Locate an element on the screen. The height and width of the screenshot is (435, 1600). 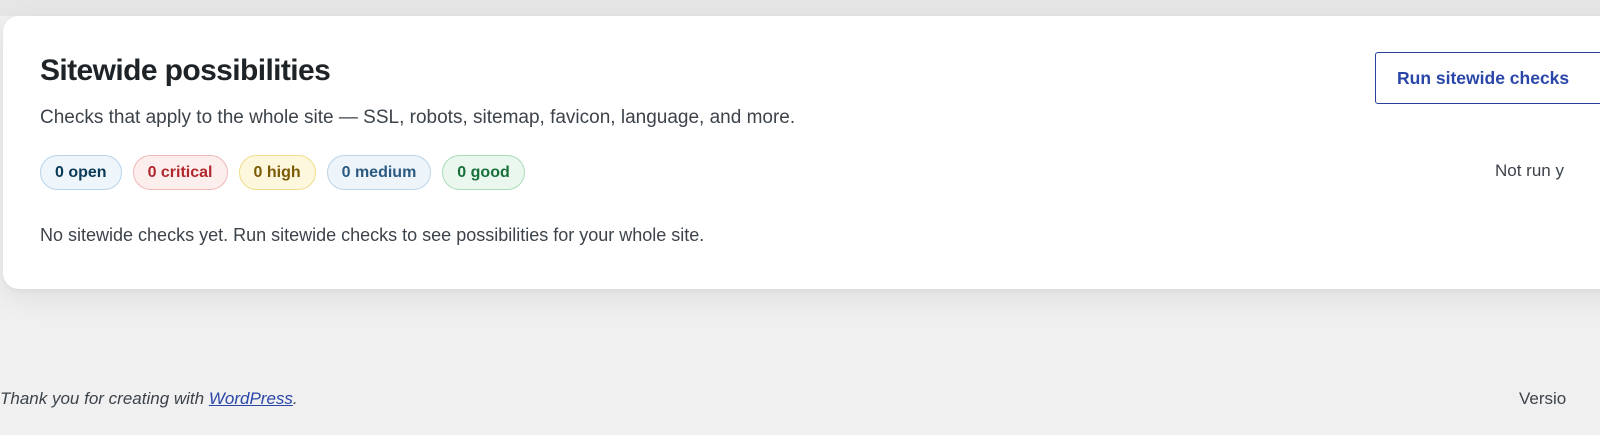
wordpress-link: WordPress is located at coordinates (251, 398).